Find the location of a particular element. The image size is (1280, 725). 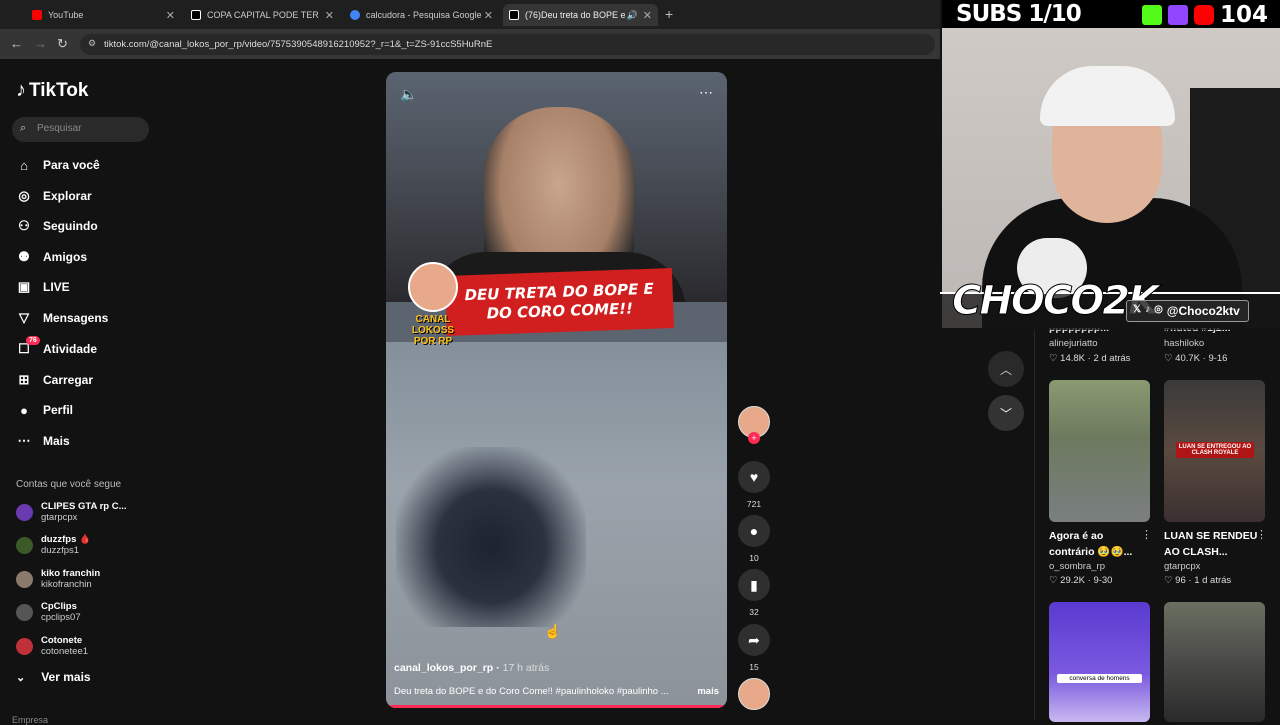

account-name: CpClips is located at coordinates (59, 606).